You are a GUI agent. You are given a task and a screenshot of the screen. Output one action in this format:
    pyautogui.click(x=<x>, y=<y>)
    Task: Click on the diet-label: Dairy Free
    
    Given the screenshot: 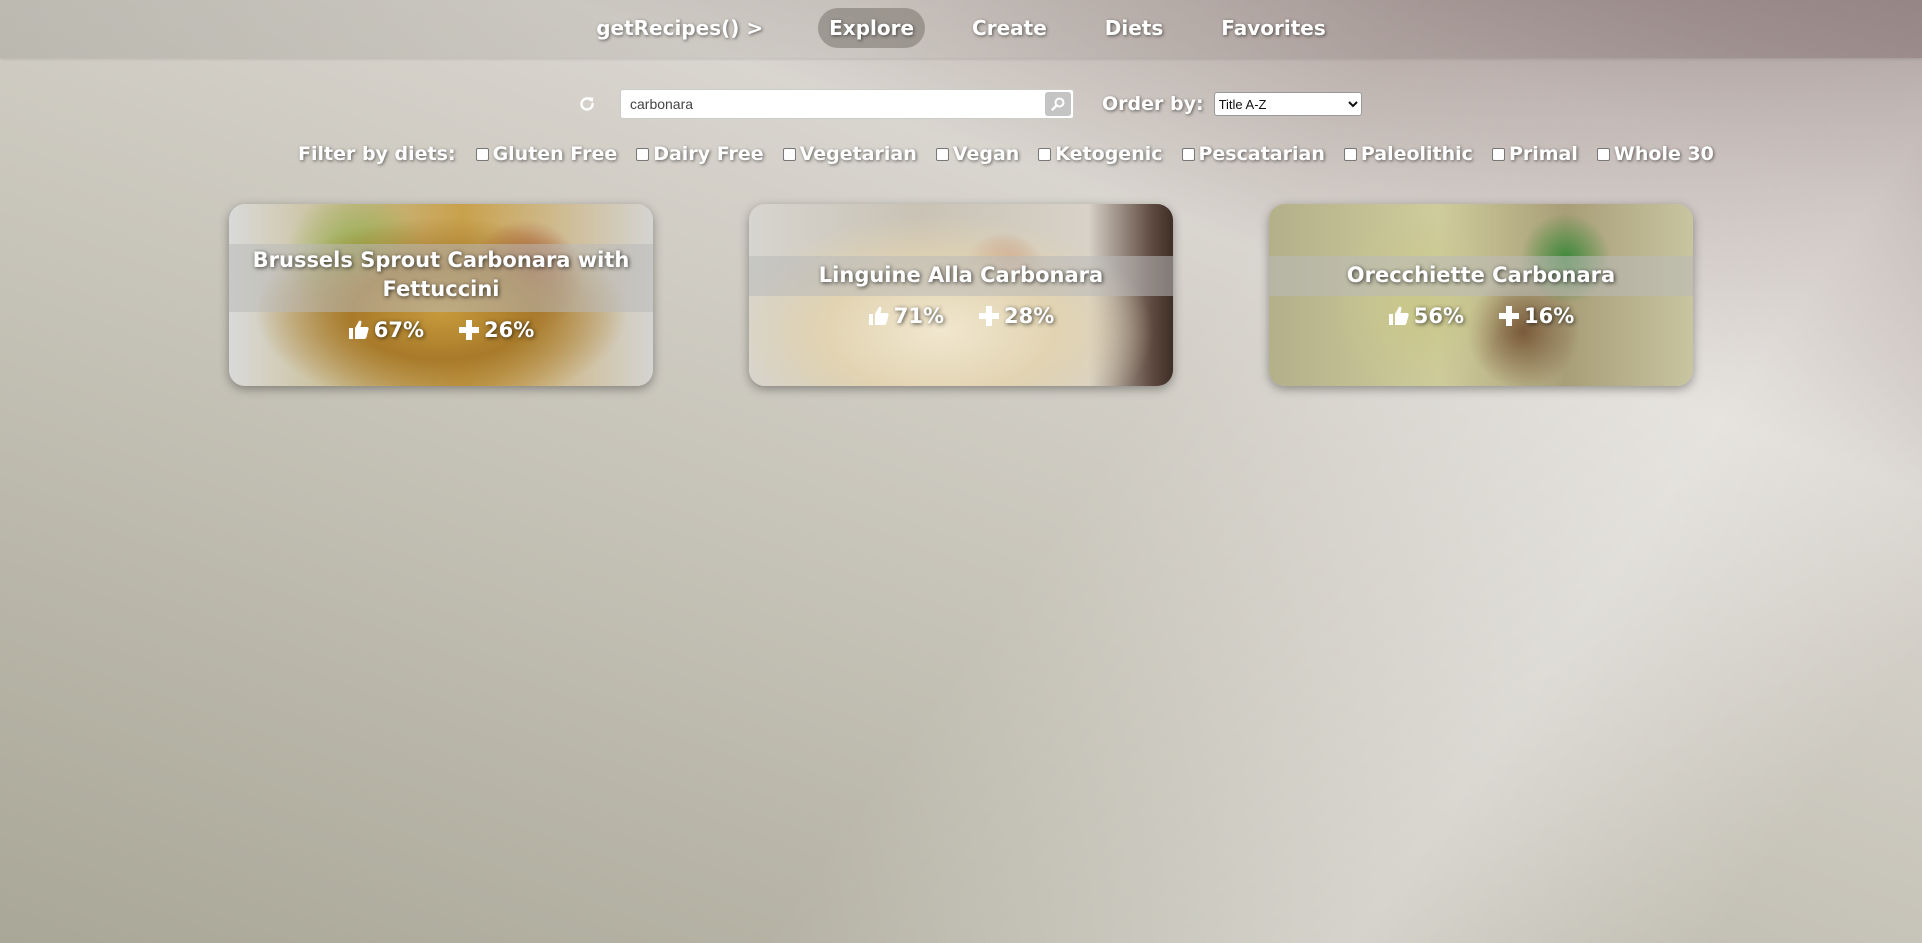 What is the action you would take?
    pyautogui.click(x=708, y=154)
    